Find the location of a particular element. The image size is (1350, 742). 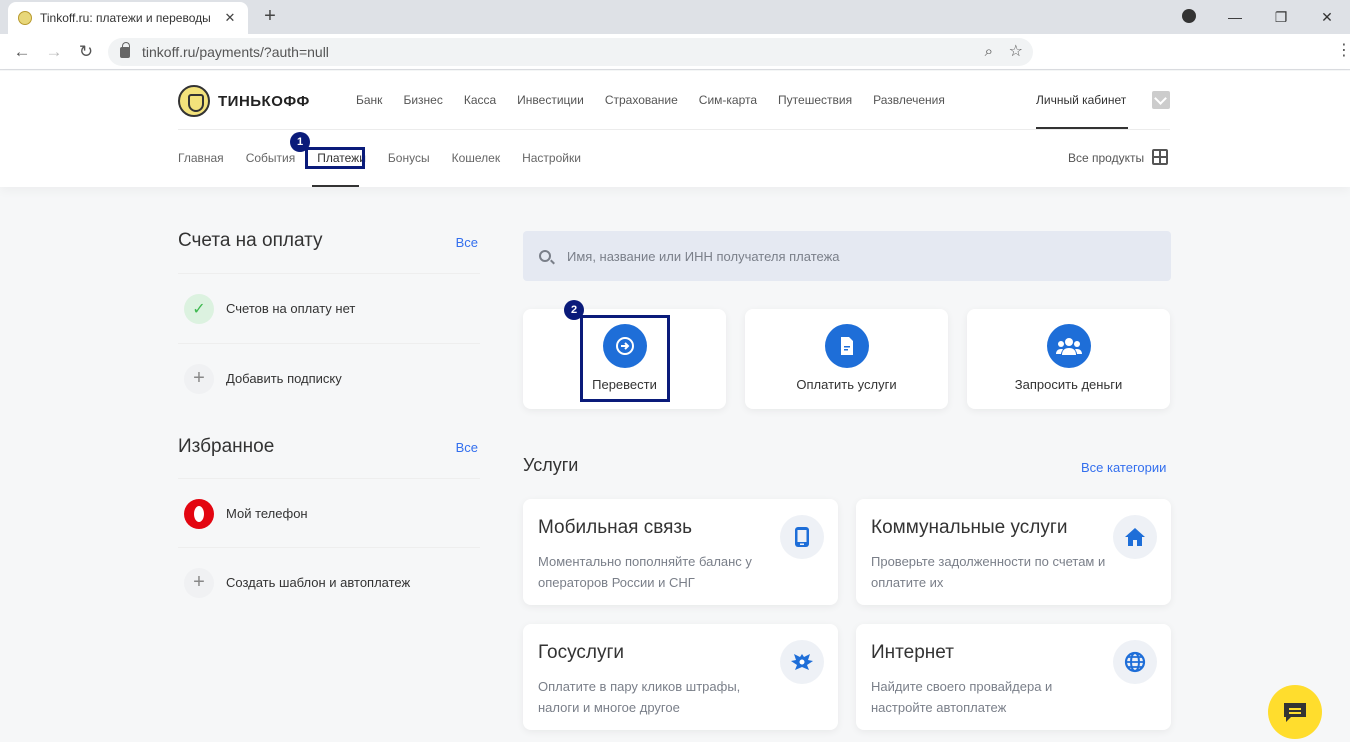

home-icon is located at coordinates (1135, 537).